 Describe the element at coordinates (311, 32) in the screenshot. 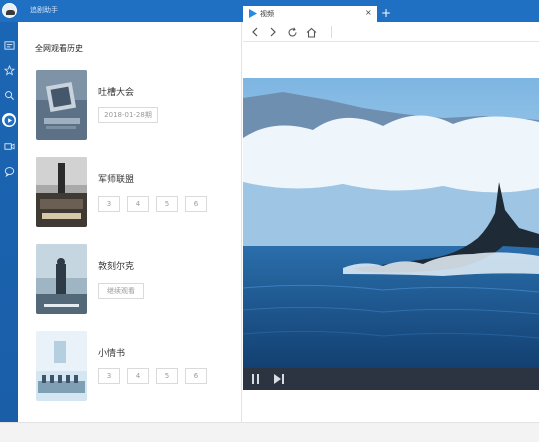

I see `home-icon` at that location.